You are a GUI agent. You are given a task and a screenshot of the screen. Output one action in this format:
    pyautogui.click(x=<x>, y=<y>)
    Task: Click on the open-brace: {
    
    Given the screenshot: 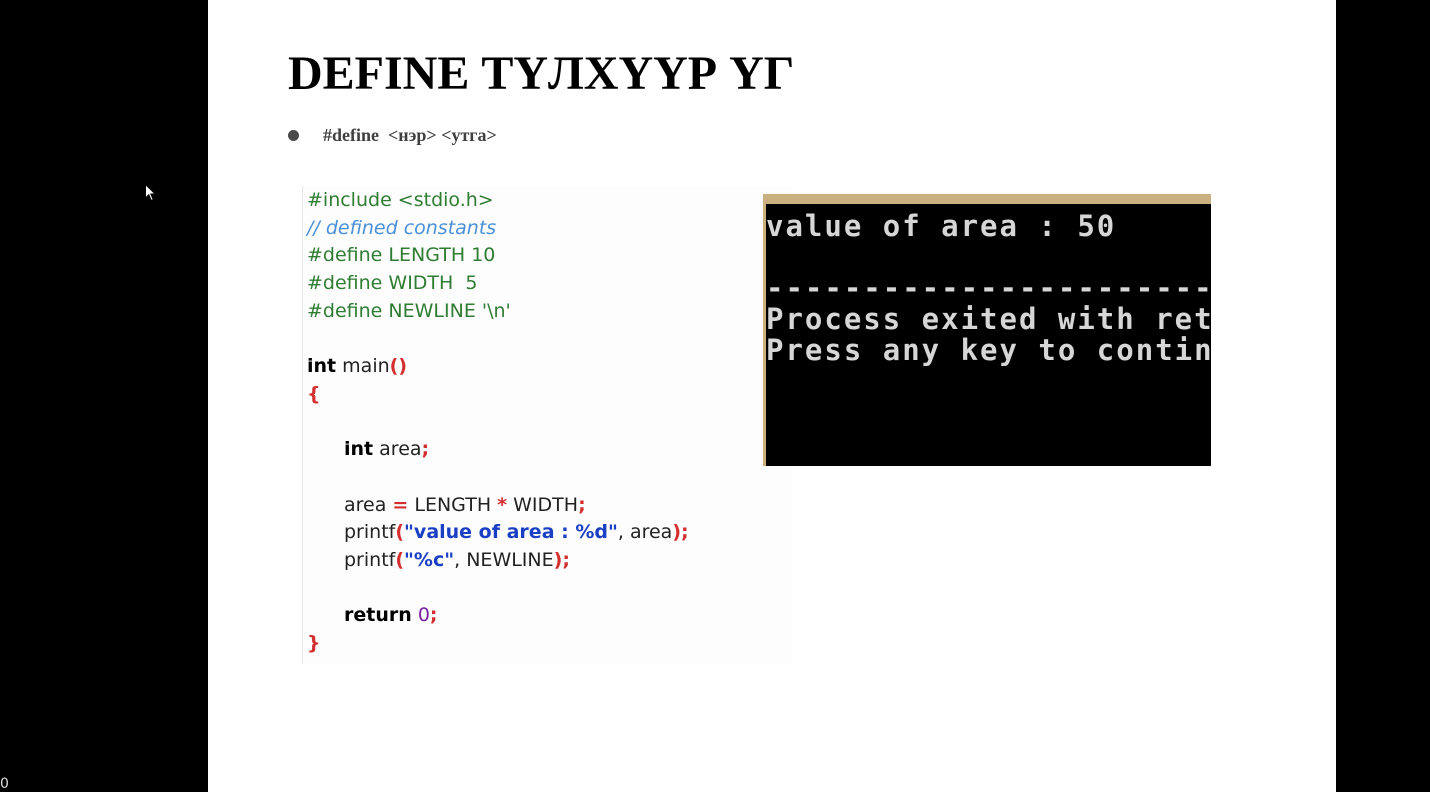 What is the action you would take?
    pyautogui.click(x=314, y=393)
    